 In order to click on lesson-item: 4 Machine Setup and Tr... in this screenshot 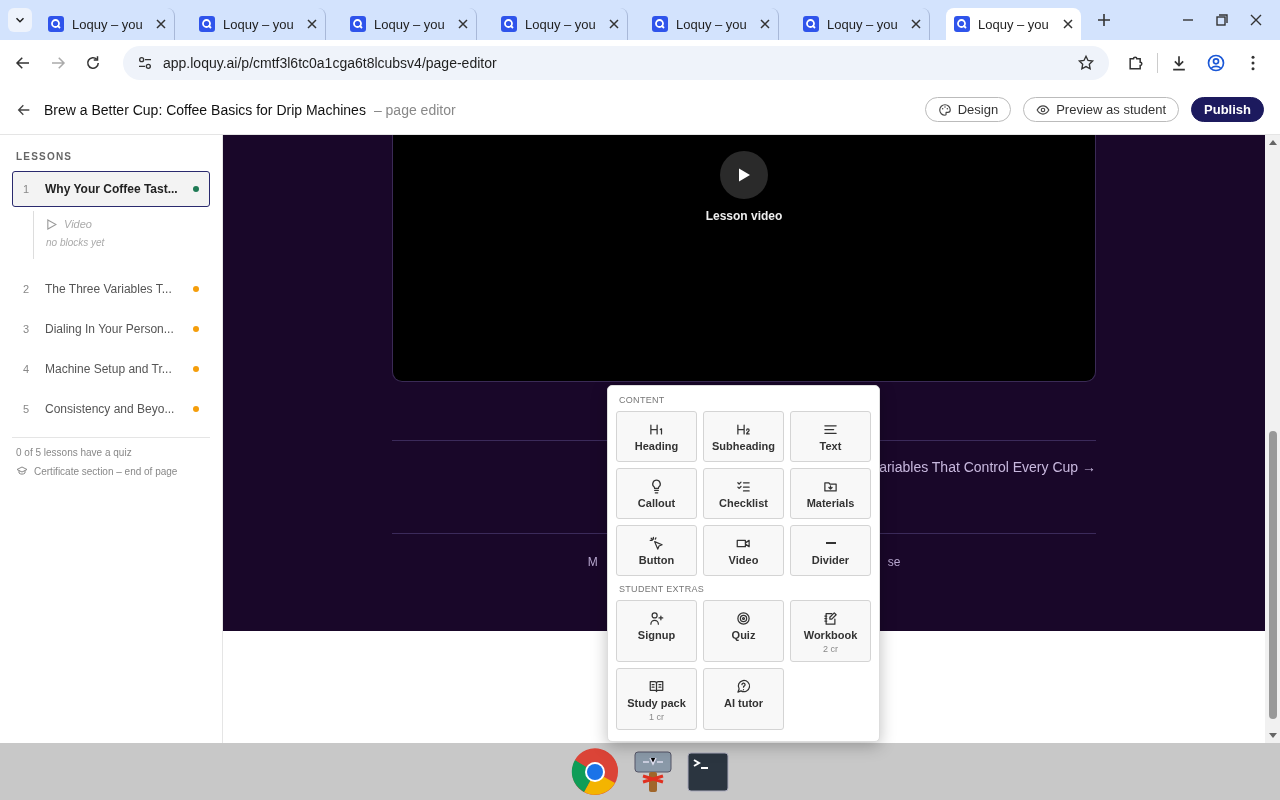, I will do `click(111, 369)`.